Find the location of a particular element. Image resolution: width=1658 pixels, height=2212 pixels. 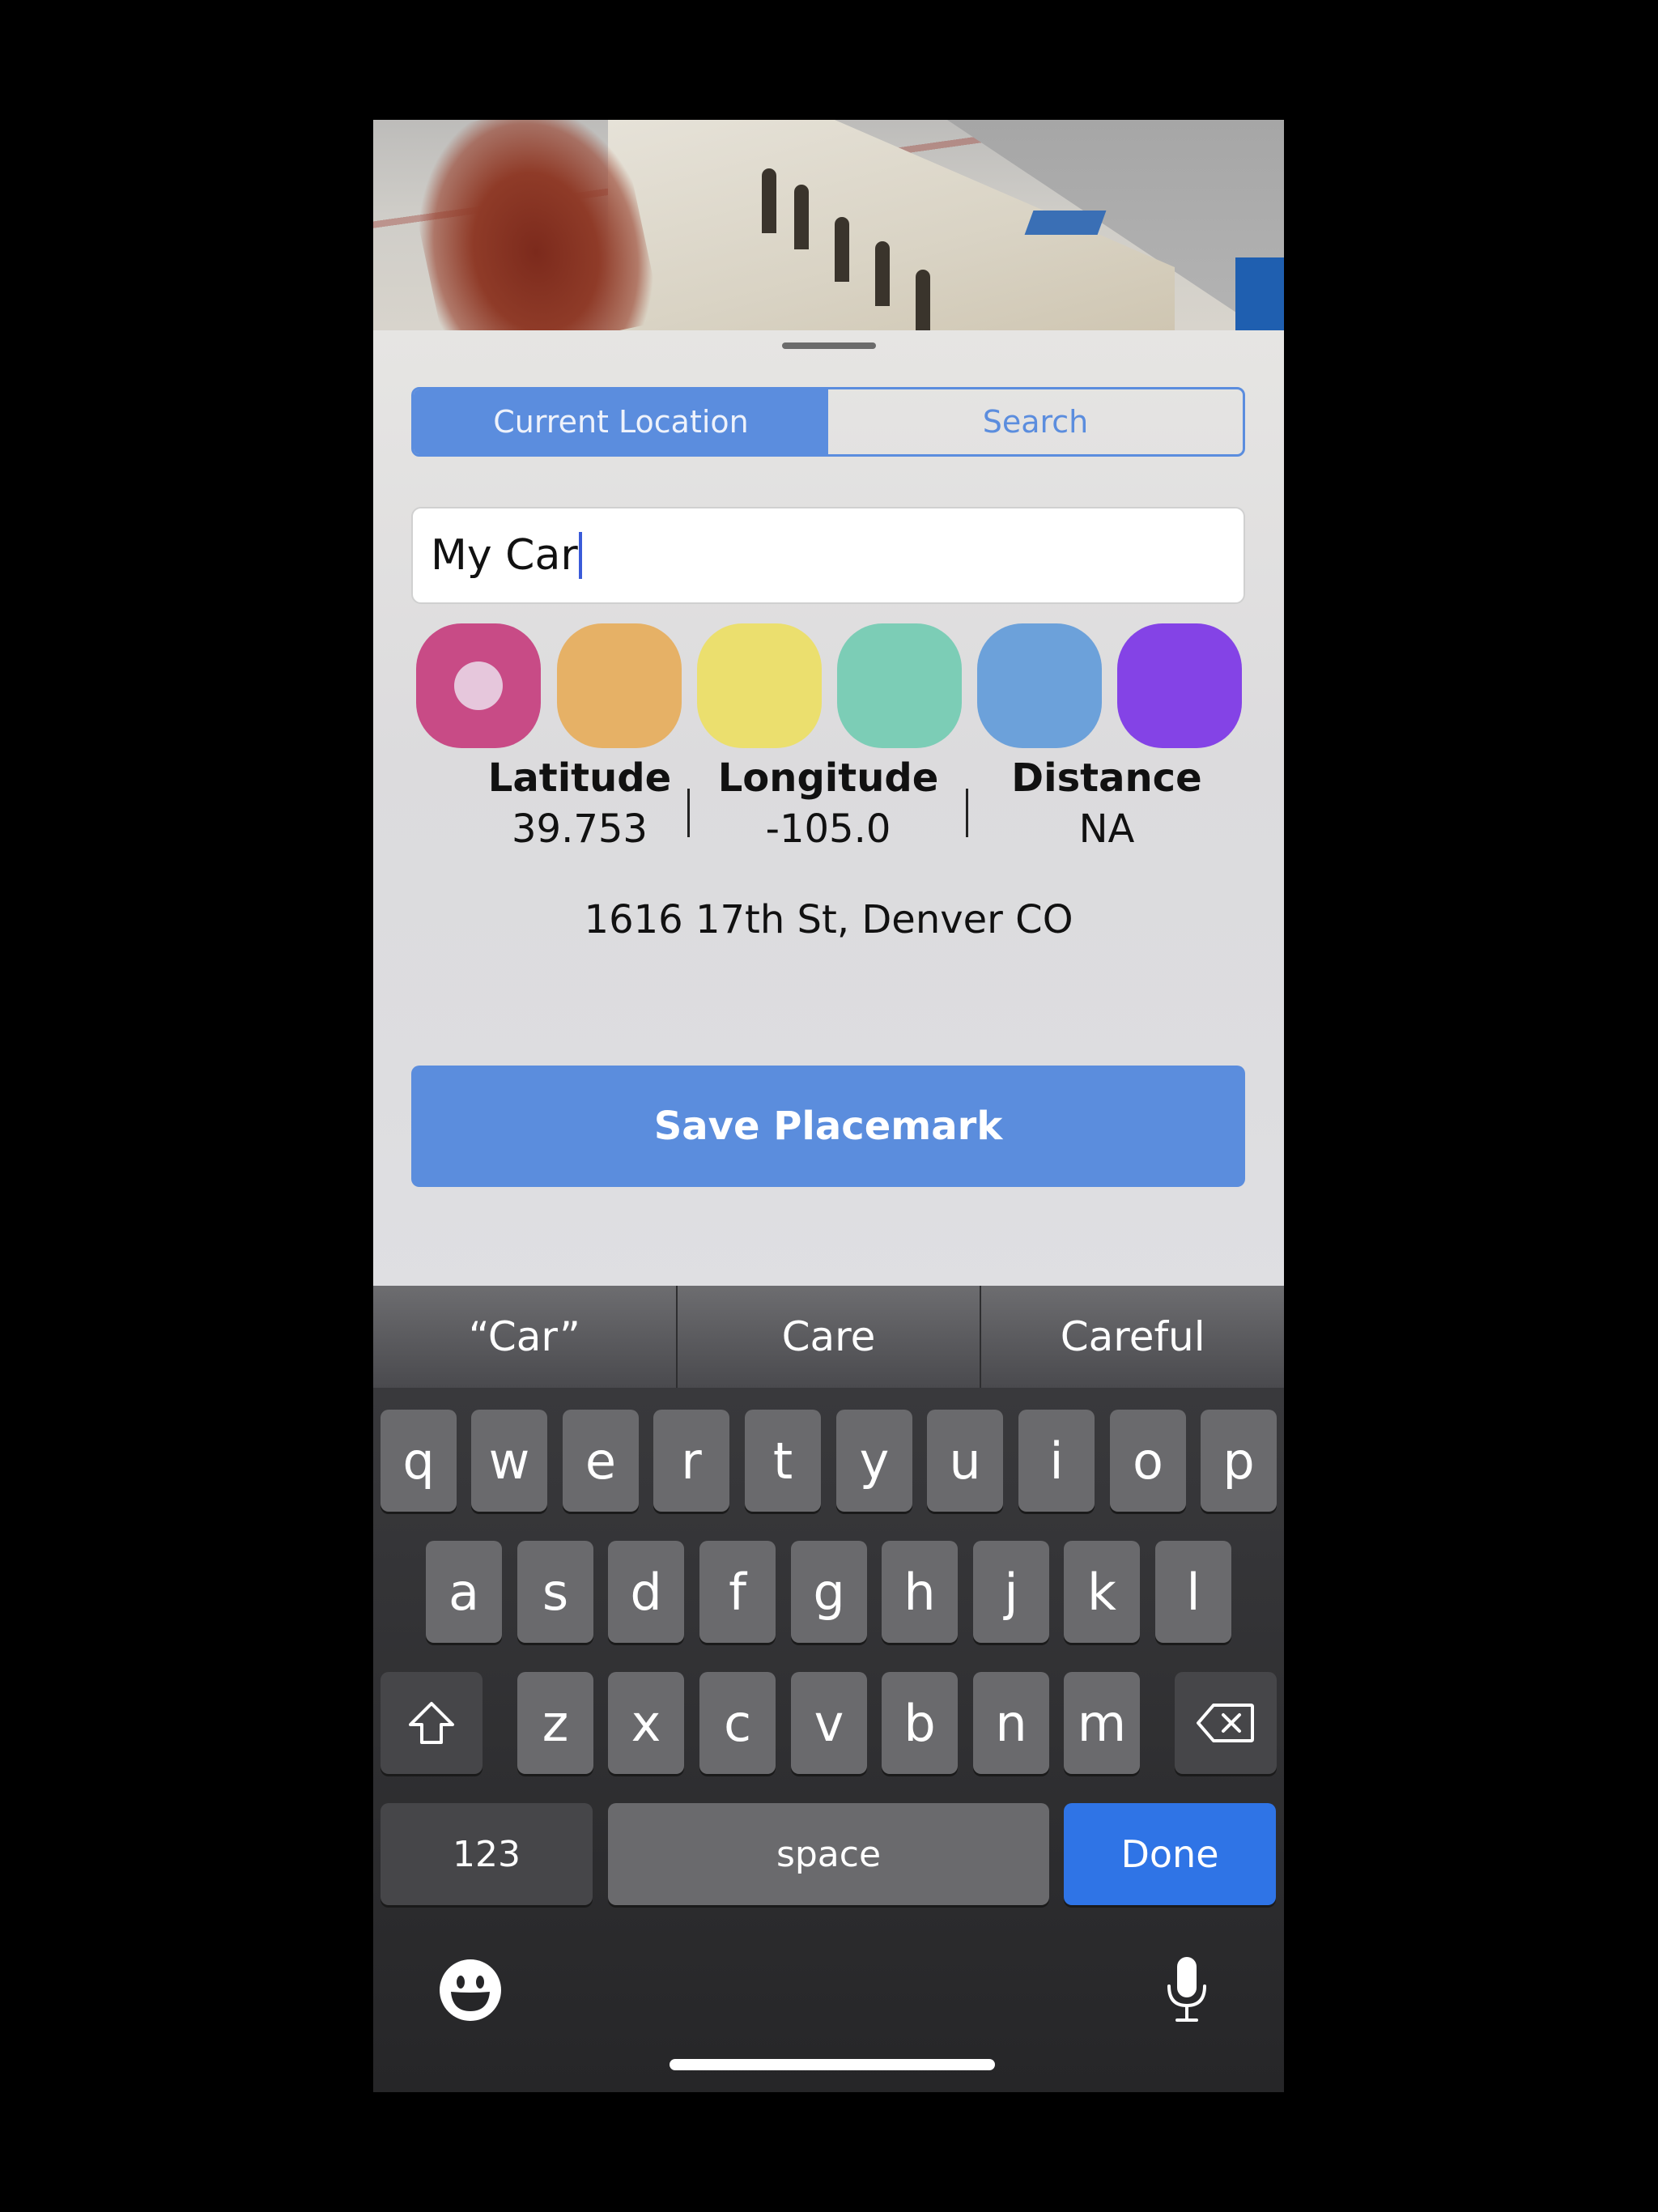

emoji-button is located at coordinates (470, 1991).